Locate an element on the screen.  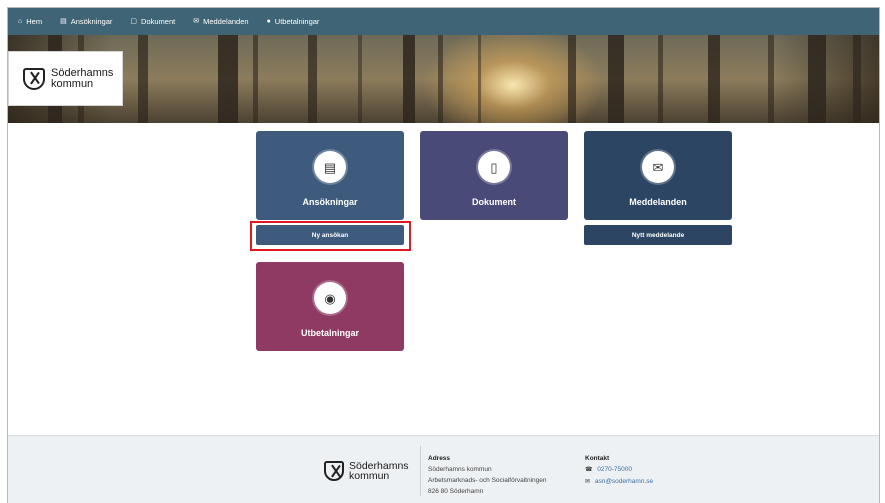
new-application-button: Ny ansökan is located at coordinates (330, 235).